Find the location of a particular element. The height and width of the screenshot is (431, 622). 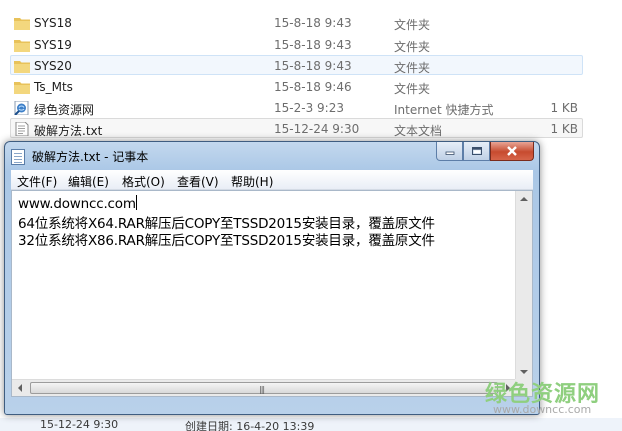

scroll-grip-icon: ||| is located at coordinates (262, 389).